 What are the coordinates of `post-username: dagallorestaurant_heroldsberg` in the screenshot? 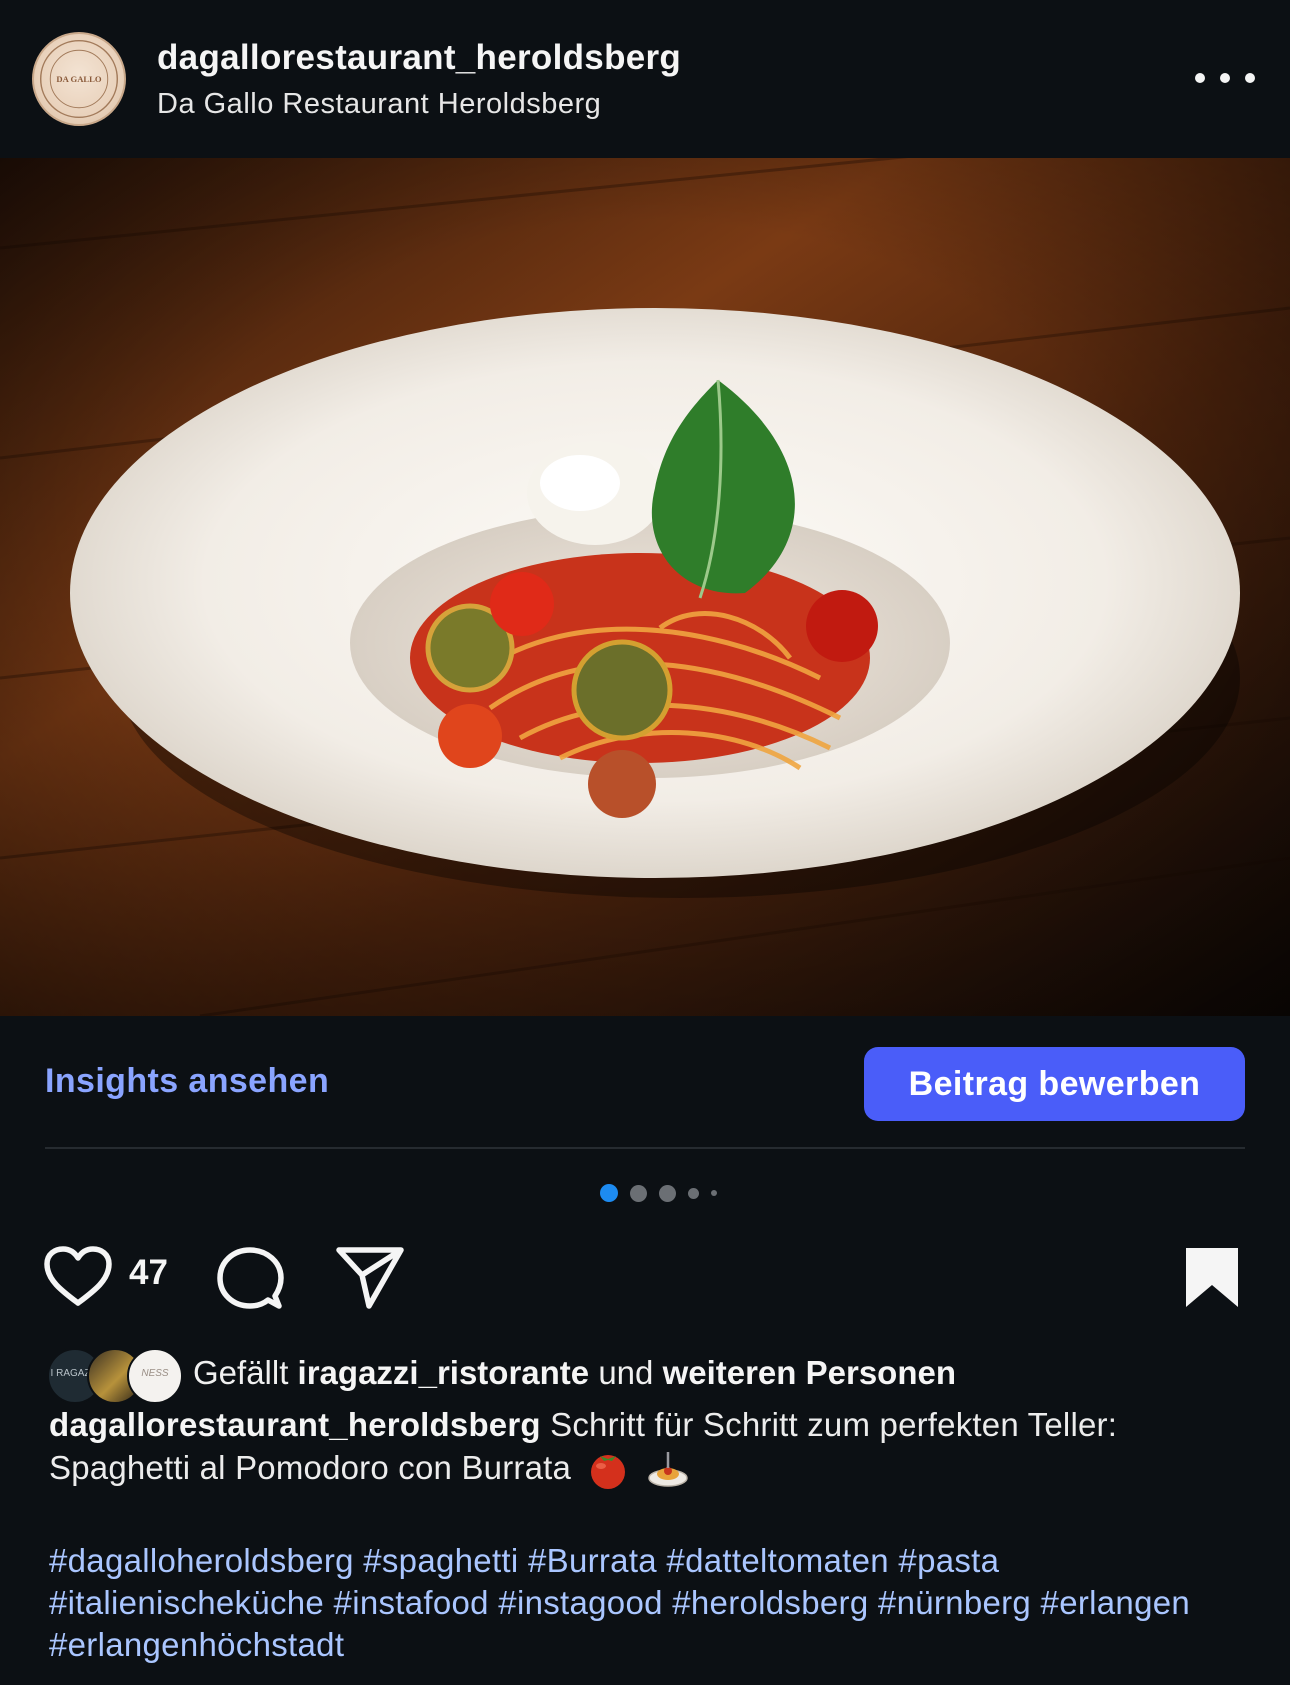 It's located at (419, 58).